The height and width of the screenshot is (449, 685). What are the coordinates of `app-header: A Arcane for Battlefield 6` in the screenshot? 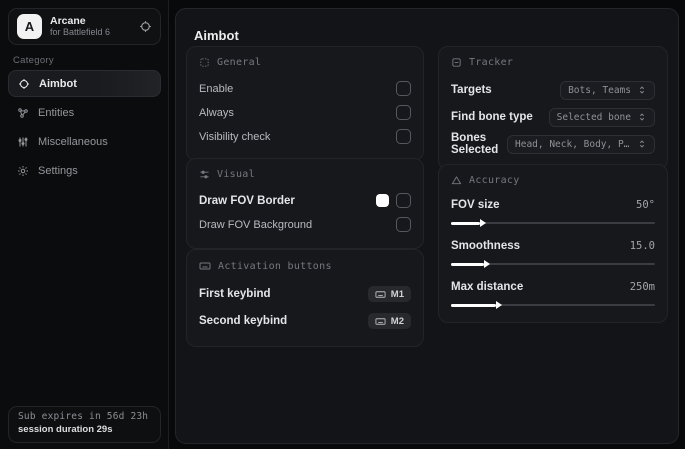 It's located at (84, 26).